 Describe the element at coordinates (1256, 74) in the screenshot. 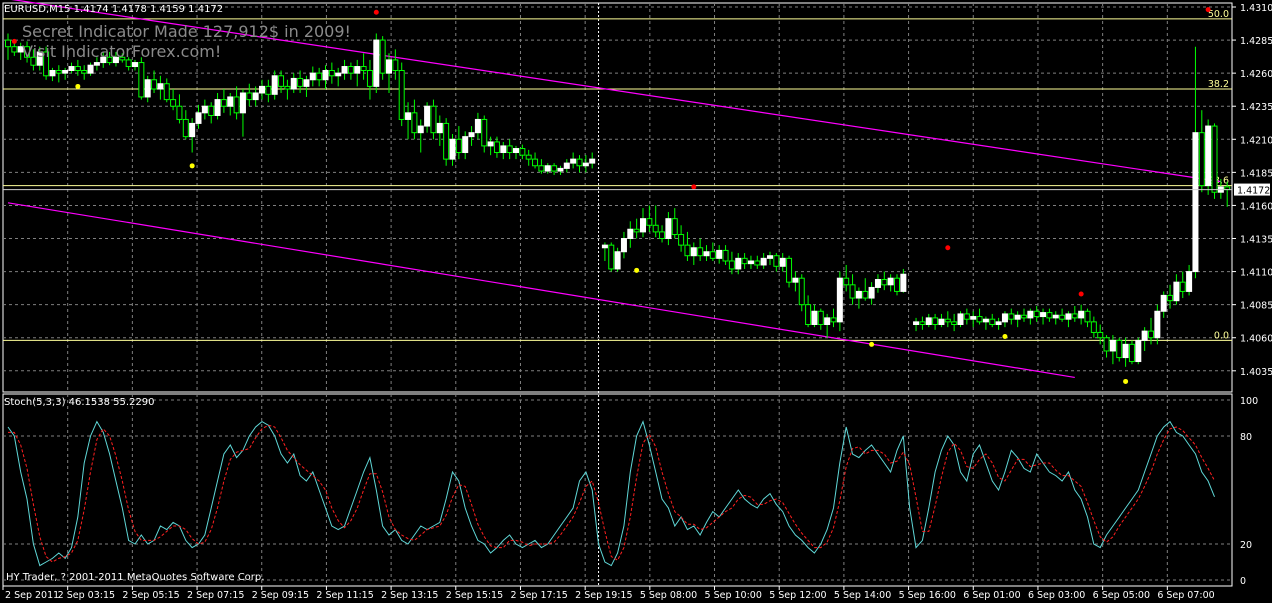

I see `price-tick-label: 1.4260` at that location.